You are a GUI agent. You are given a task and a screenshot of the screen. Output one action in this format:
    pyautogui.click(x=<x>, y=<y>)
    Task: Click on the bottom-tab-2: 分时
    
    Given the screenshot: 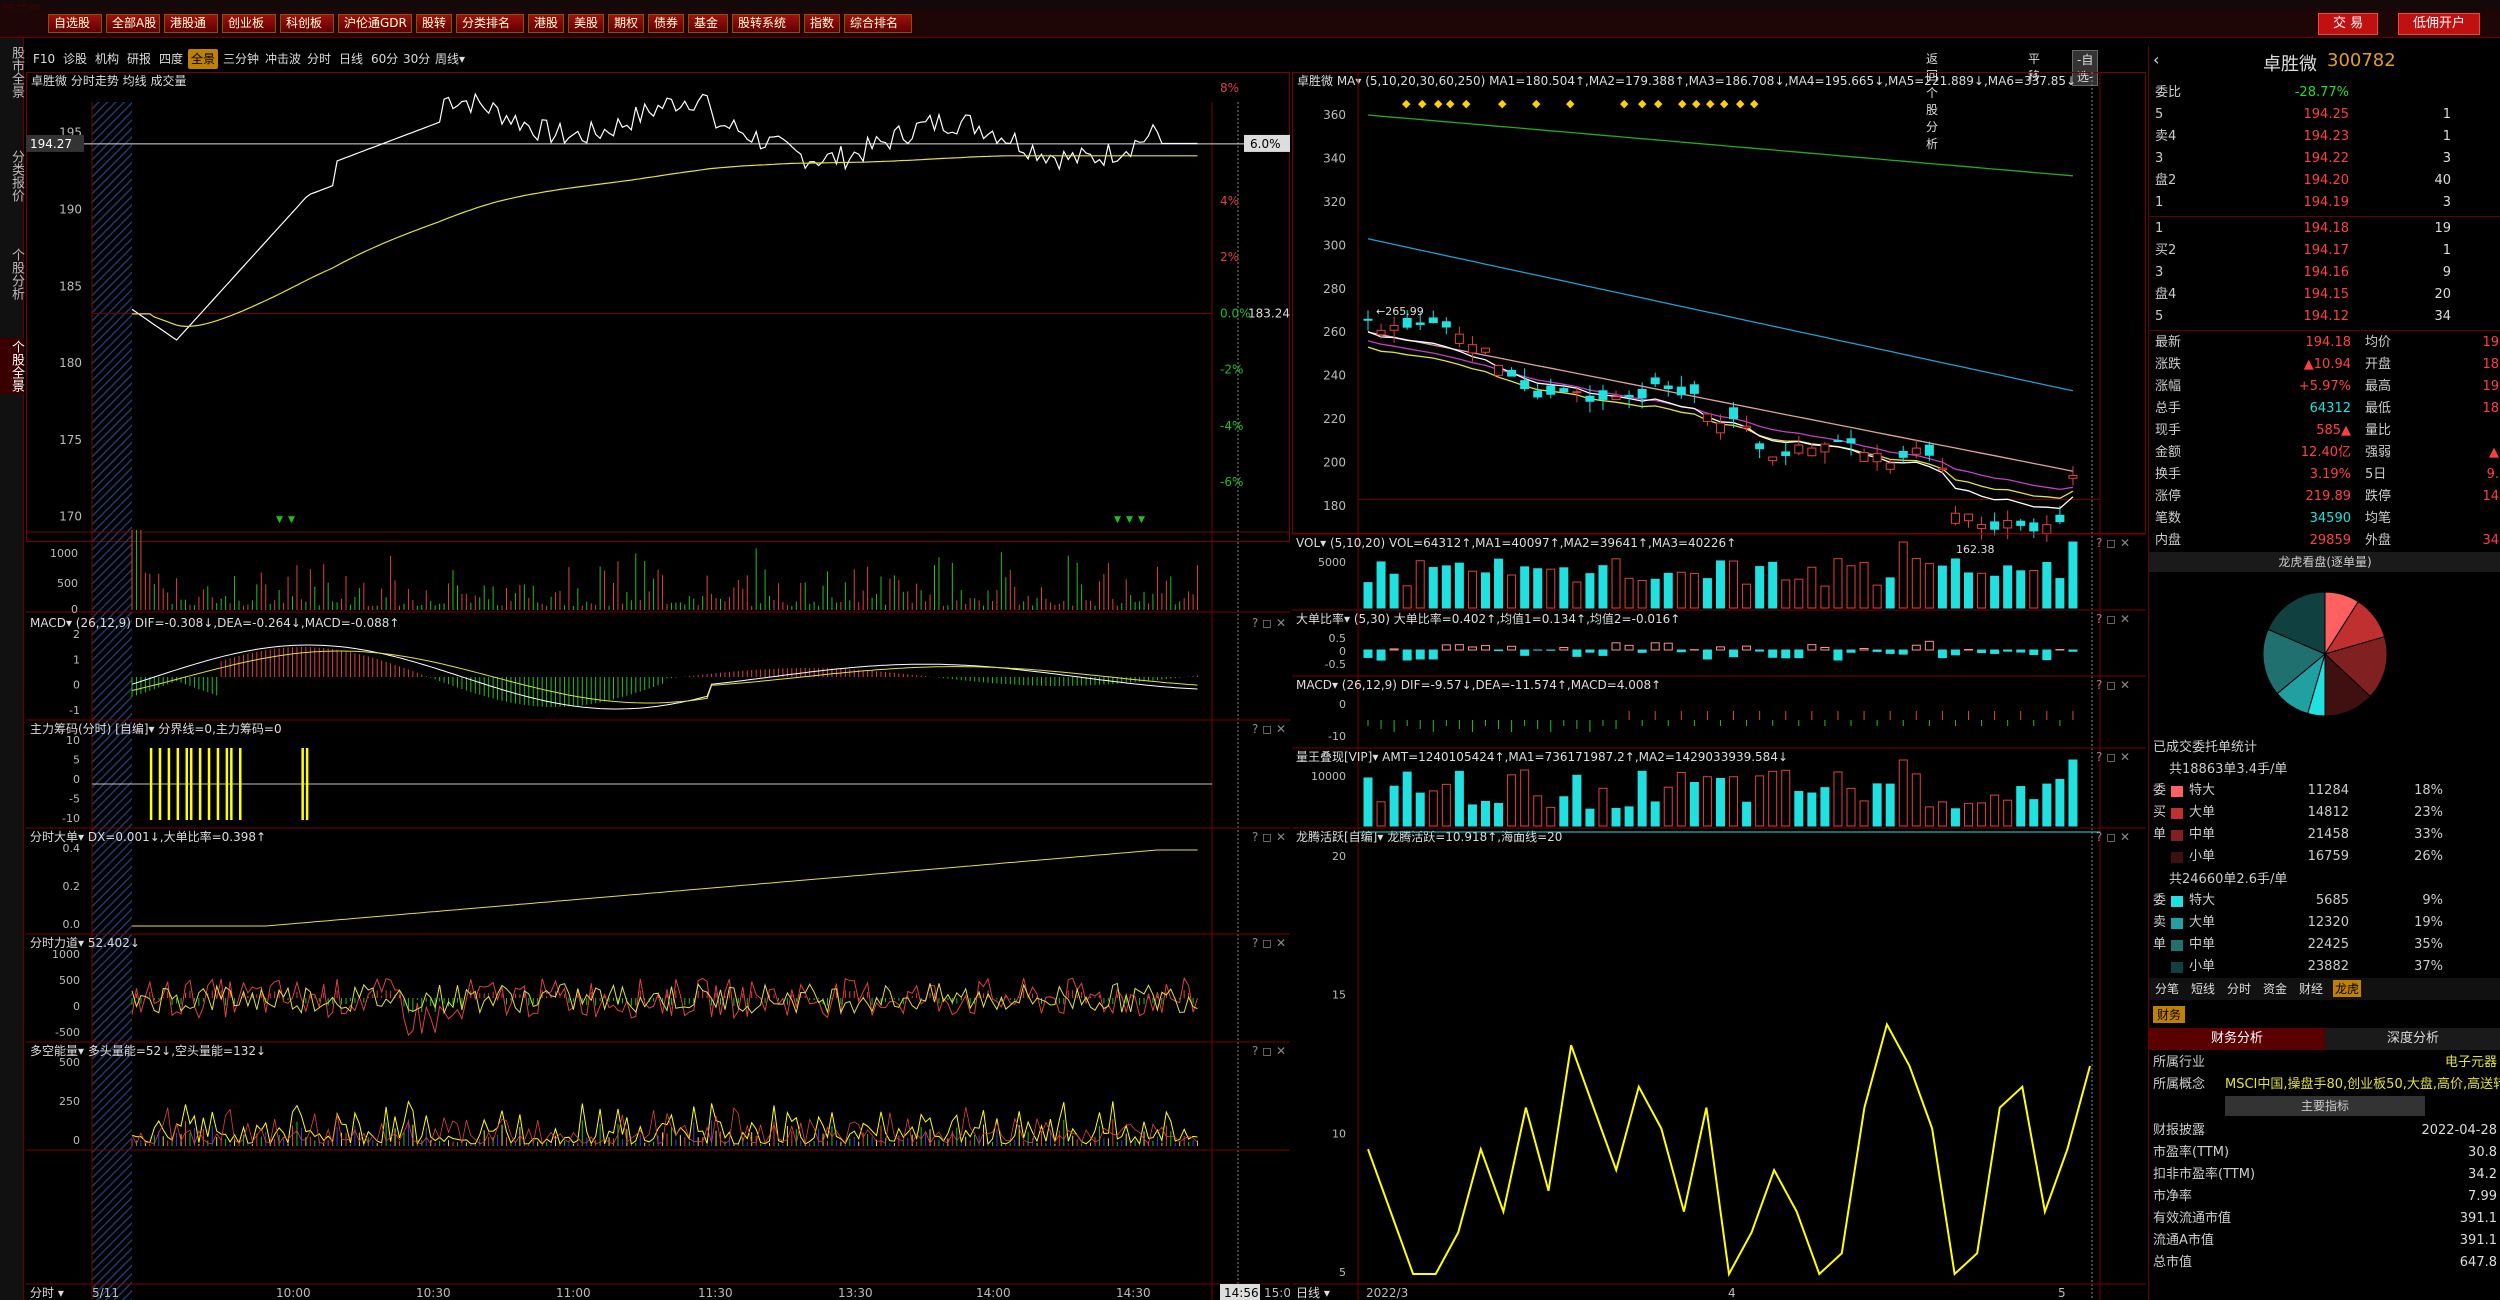 What is the action you would take?
    pyautogui.click(x=2239, y=988)
    